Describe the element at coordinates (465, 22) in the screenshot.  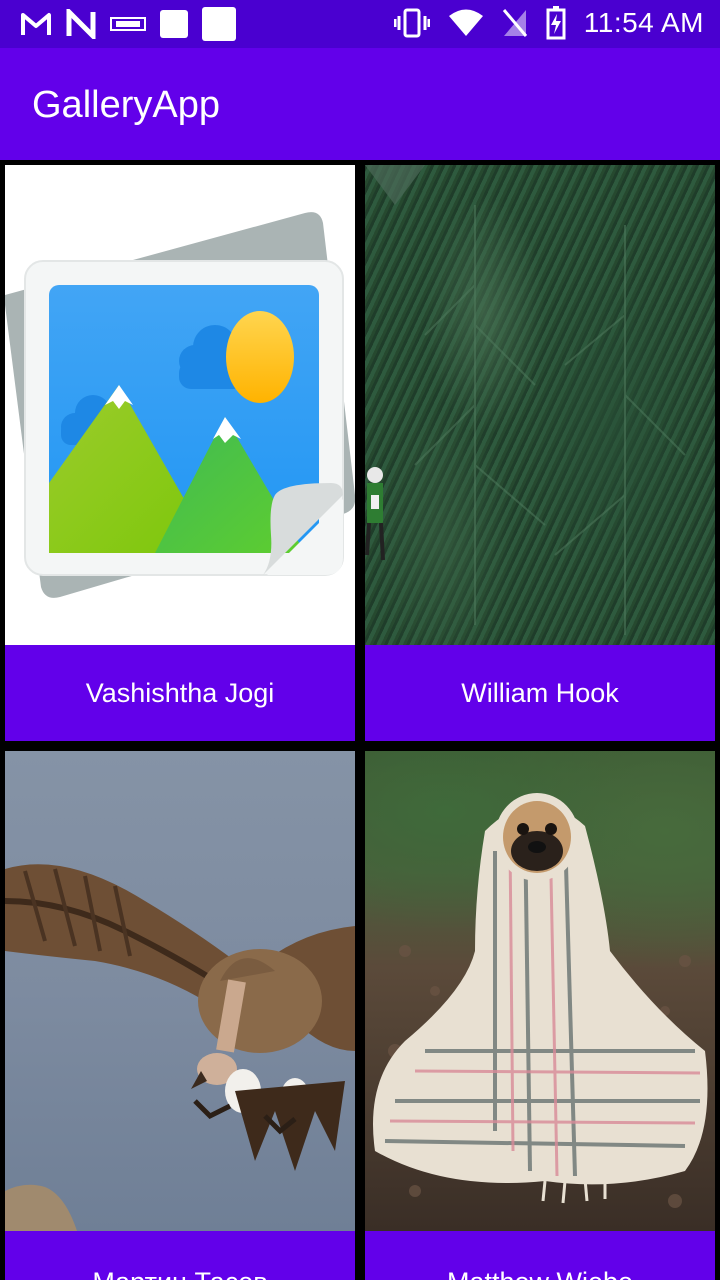
I see `wifi-icon` at that location.